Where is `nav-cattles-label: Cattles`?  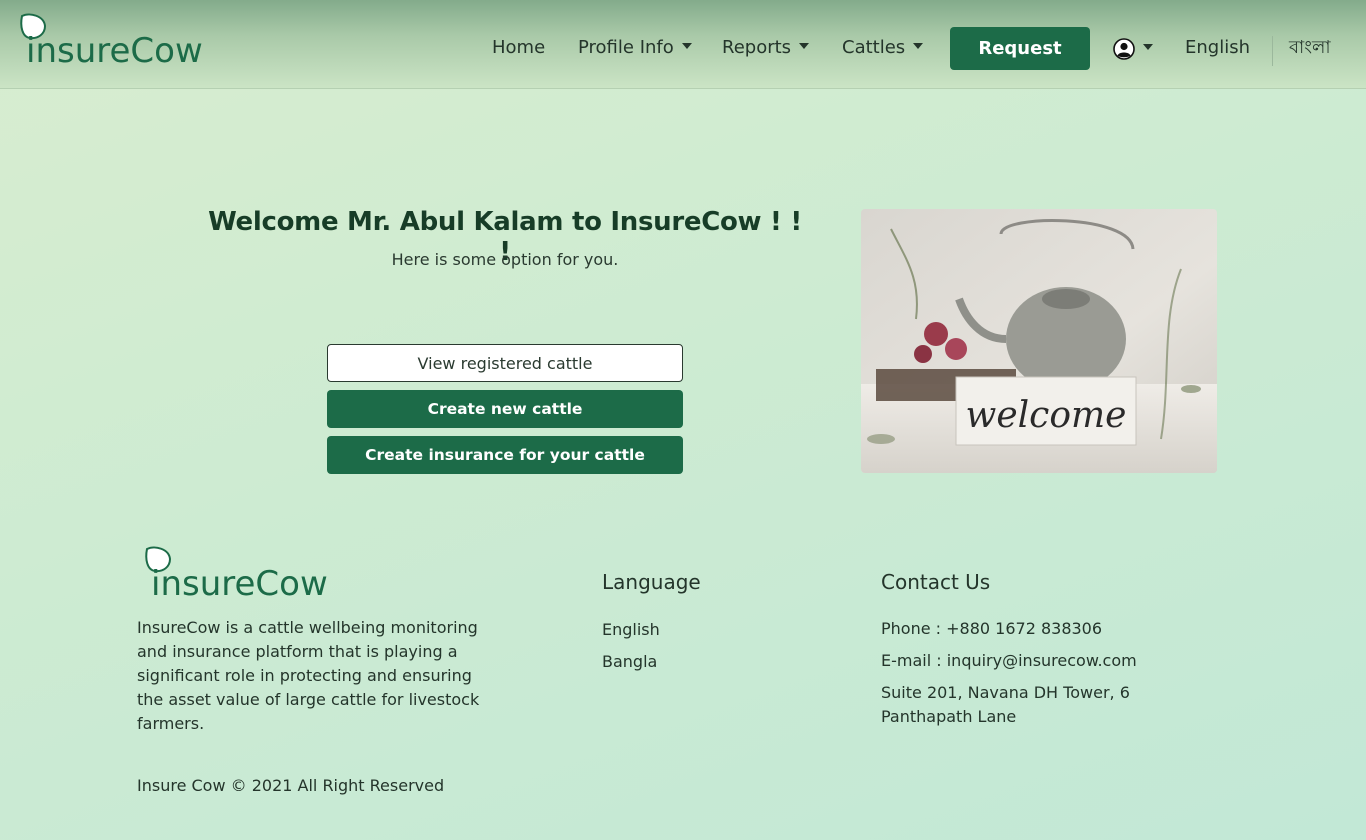 nav-cattles-label: Cattles is located at coordinates (874, 47).